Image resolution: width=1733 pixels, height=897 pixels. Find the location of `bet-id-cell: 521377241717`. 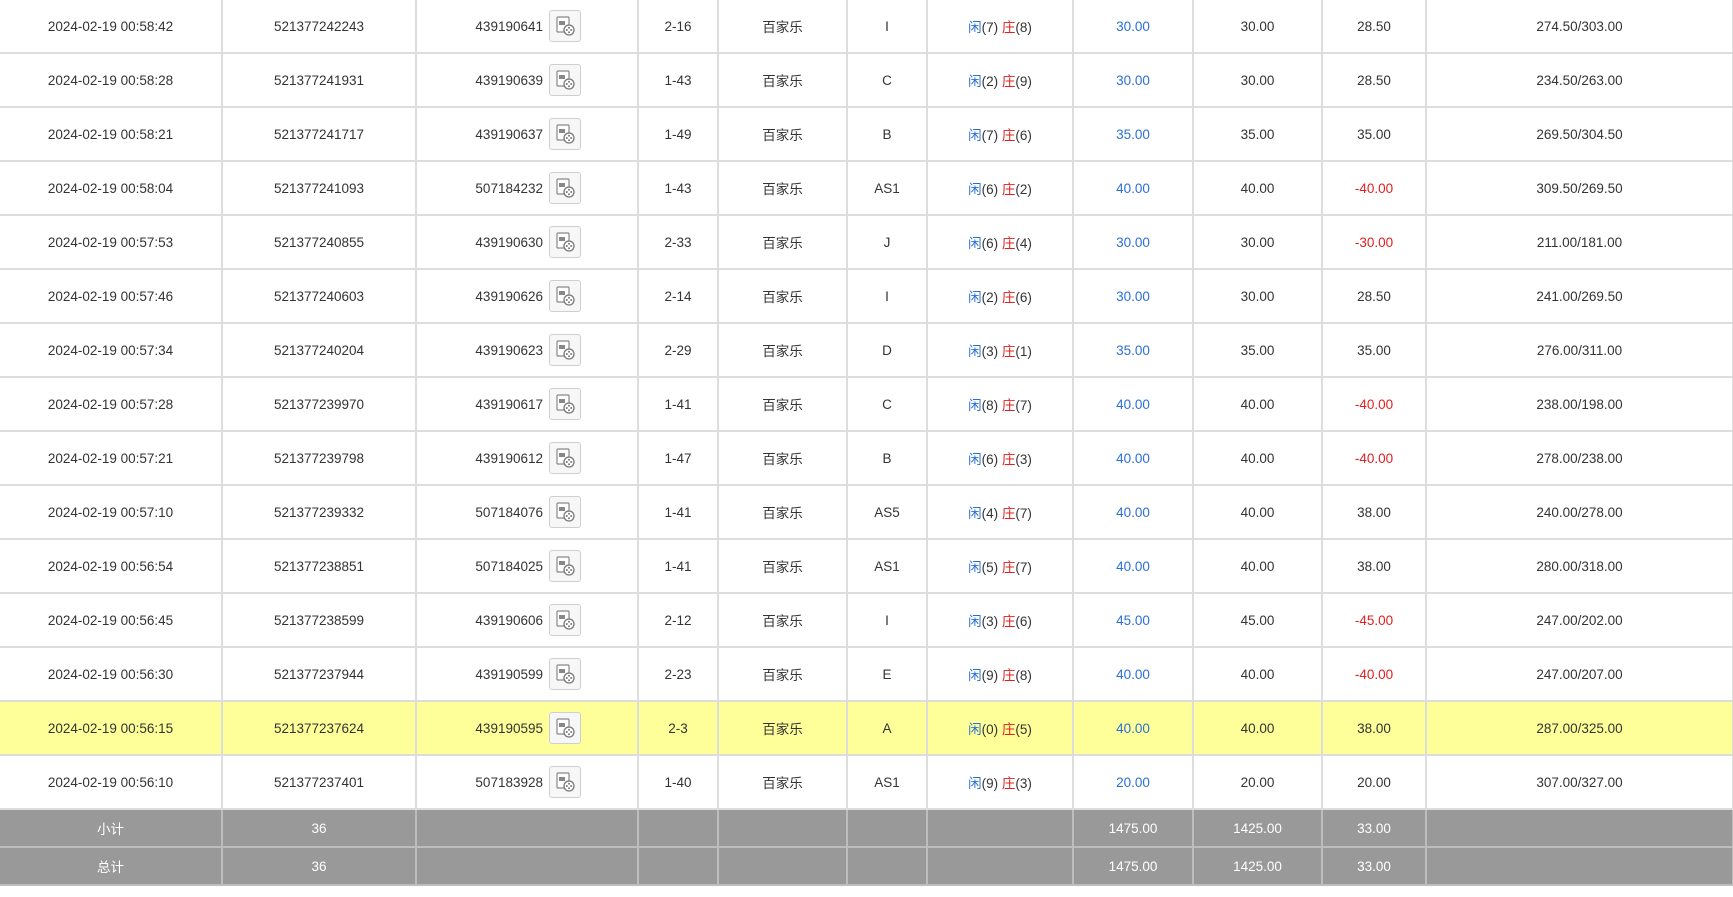

bet-id-cell: 521377241717 is located at coordinates (319, 134).